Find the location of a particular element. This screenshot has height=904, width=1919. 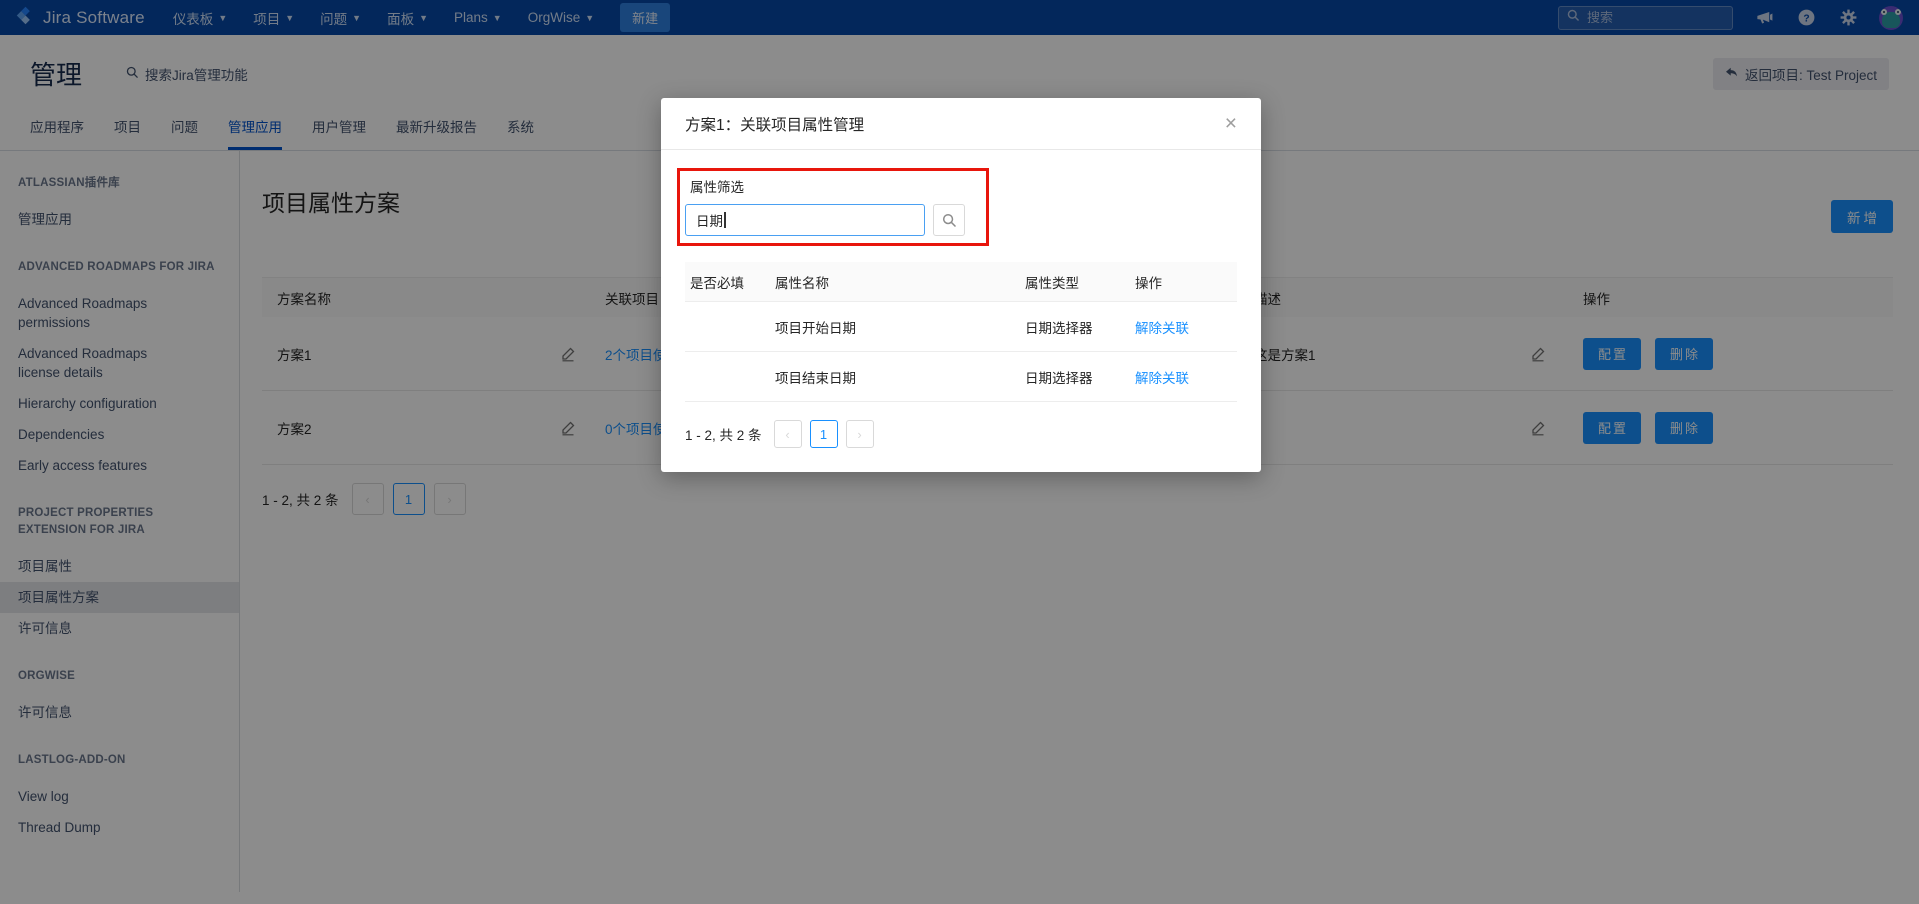

col-header-ops: 操作 is located at coordinates (1148, 283).